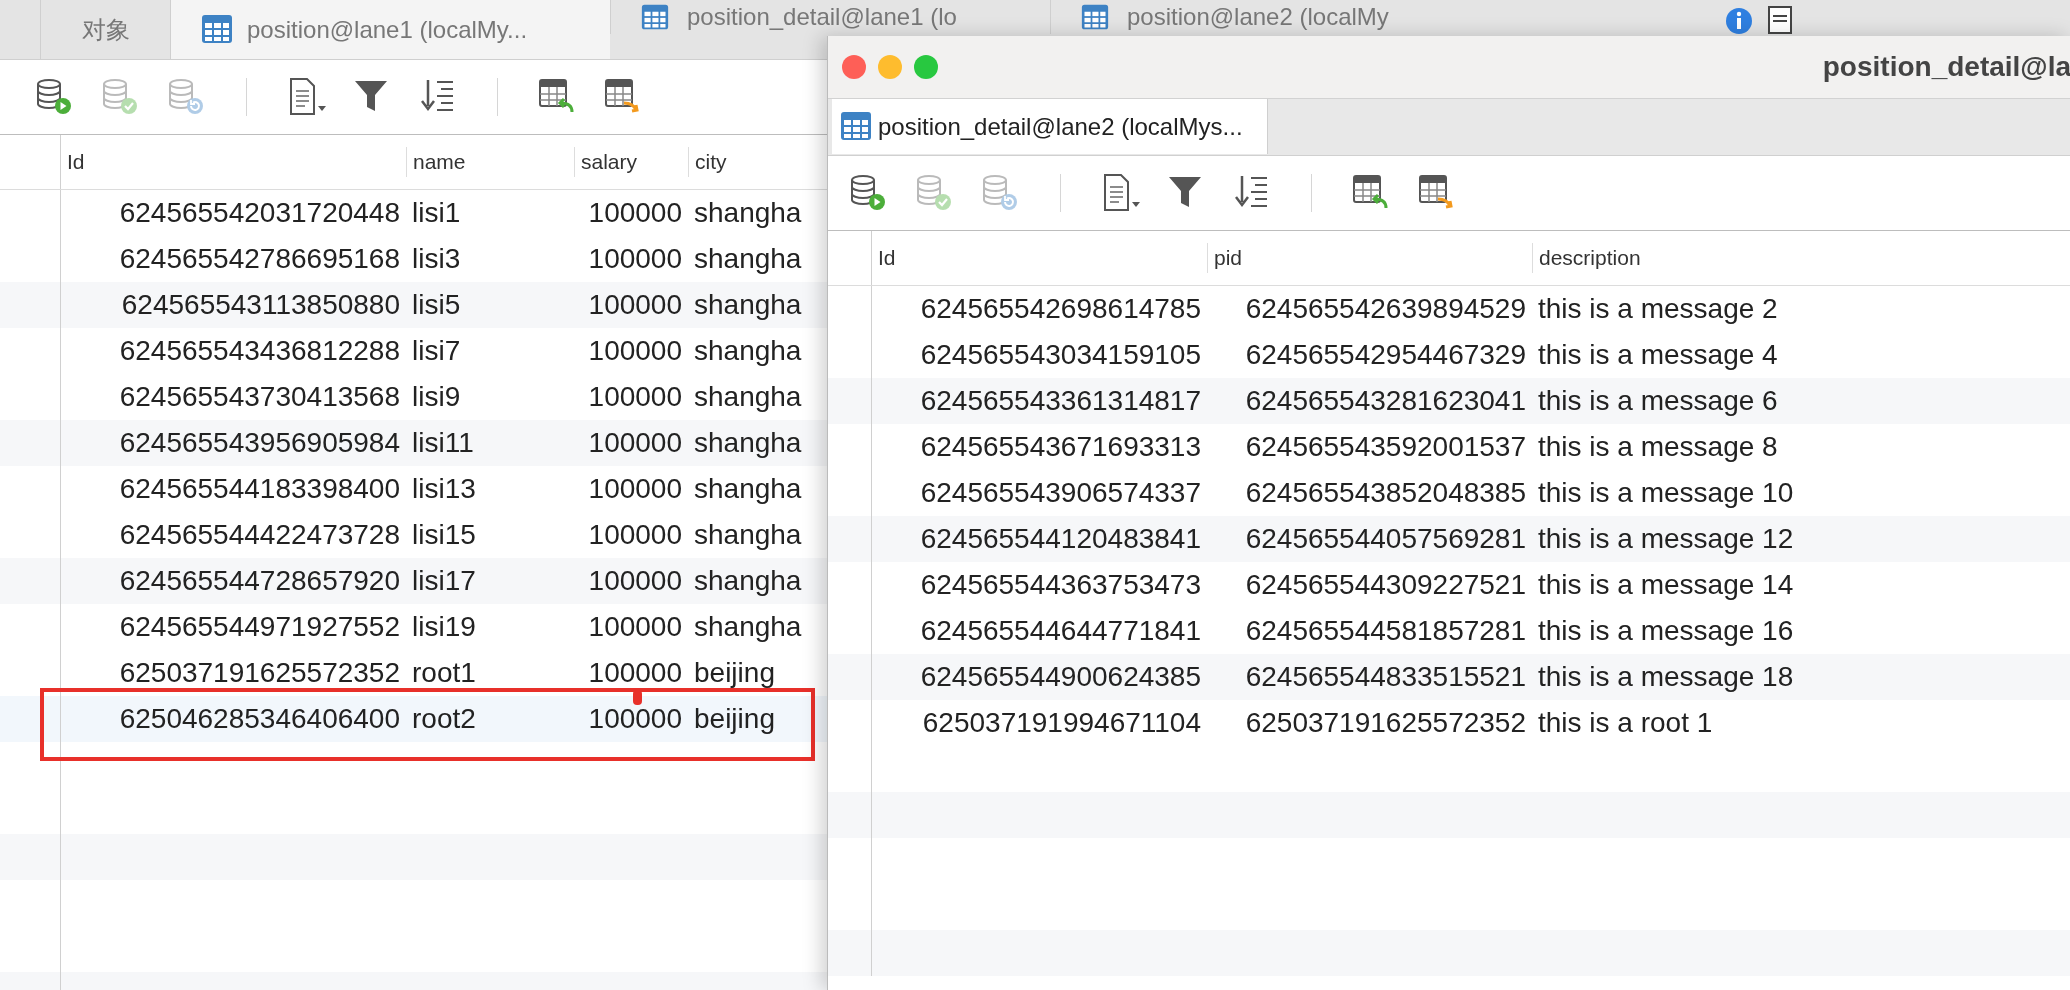  Describe the element at coordinates (260, 305) in the screenshot. I see `table-cell-text: 624565543113850880` at that location.